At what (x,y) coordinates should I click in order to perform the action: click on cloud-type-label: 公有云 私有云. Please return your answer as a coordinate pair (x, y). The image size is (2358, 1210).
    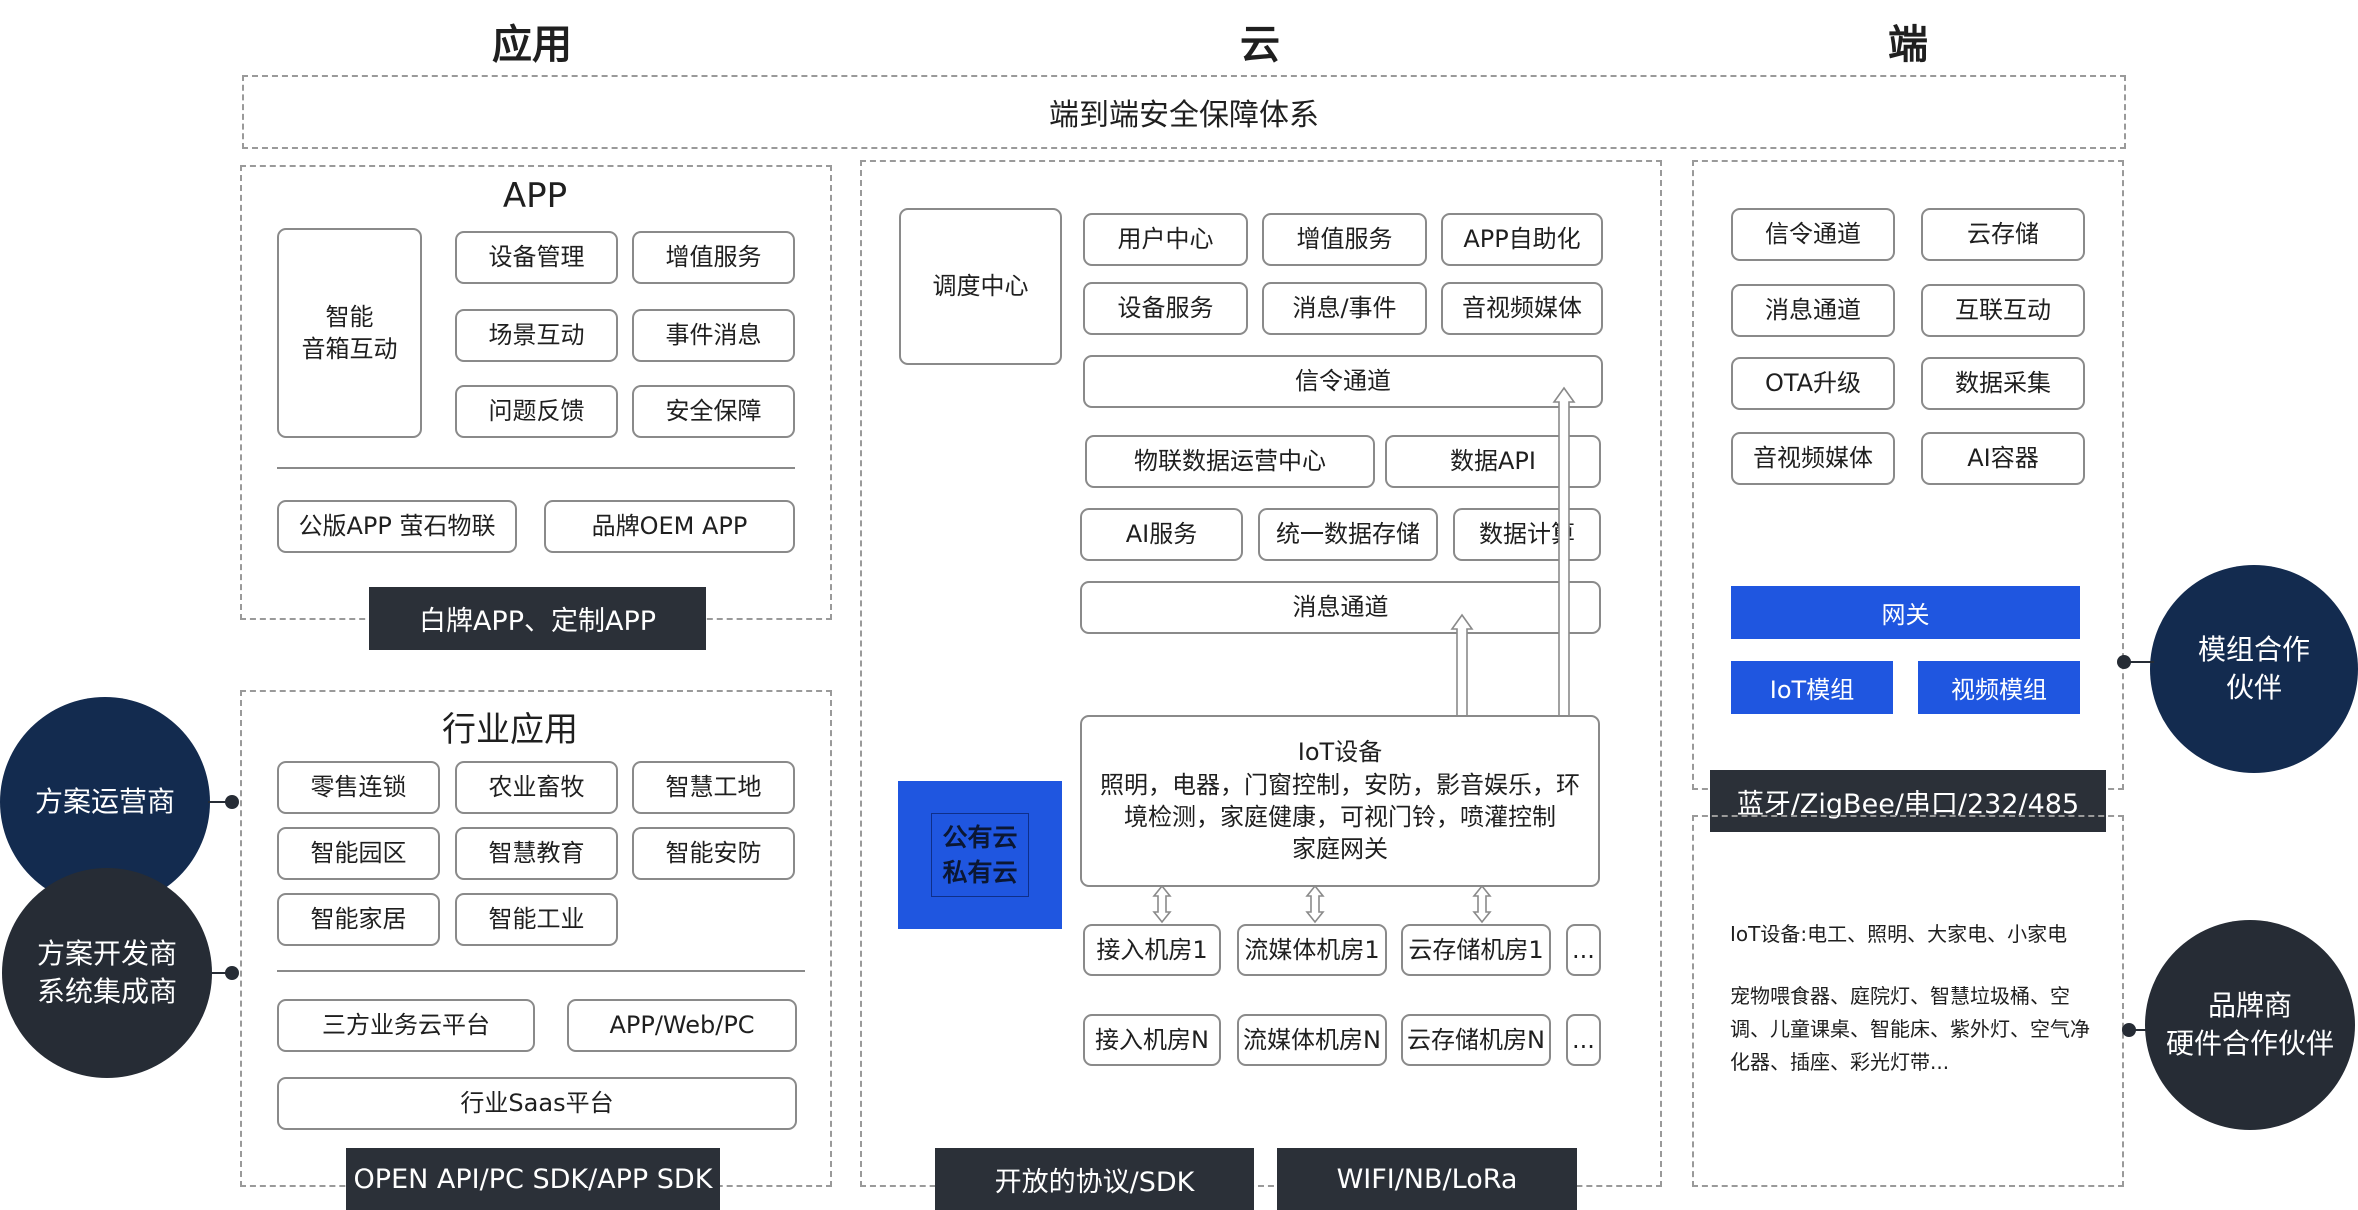
    Looking at the image, I should click on (980, 855).